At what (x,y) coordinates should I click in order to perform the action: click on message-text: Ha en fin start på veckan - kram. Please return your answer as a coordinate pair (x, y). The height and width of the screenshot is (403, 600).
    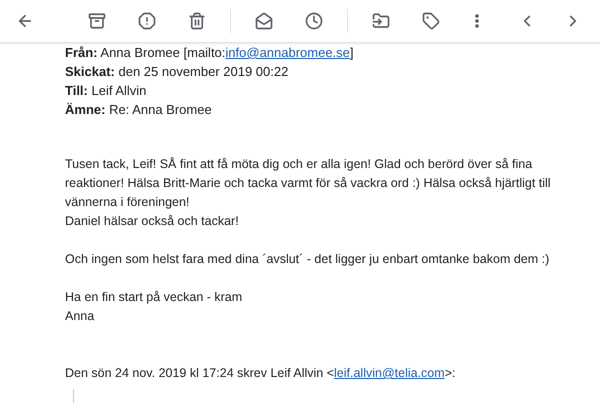
    Looking at the image, I should click on (154, 297).